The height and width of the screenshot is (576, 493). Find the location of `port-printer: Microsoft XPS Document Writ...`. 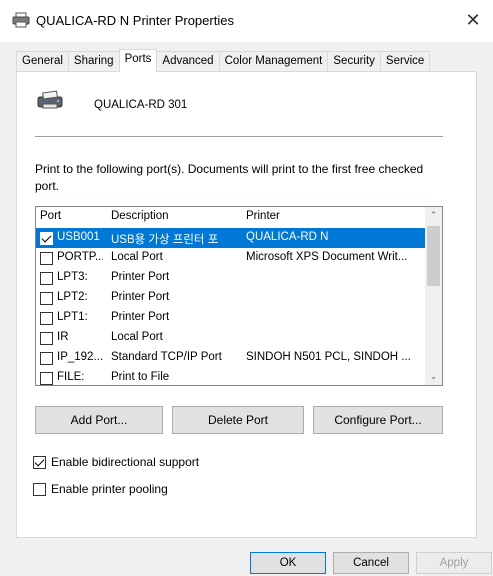

port-printer: Microsoft XPS Document Writ... is located at coordinates (327, 257).